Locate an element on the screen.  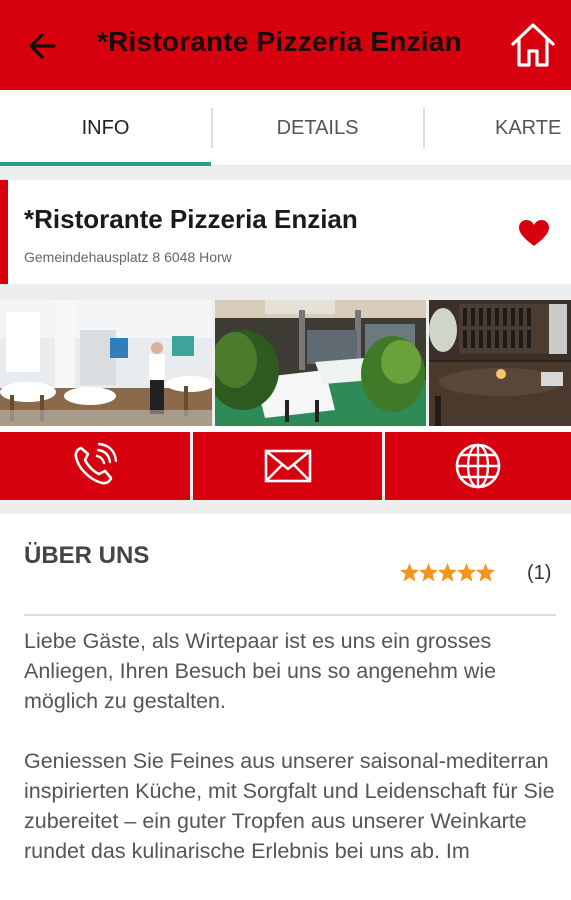
globe-icon is located at coordinates (478, 466).